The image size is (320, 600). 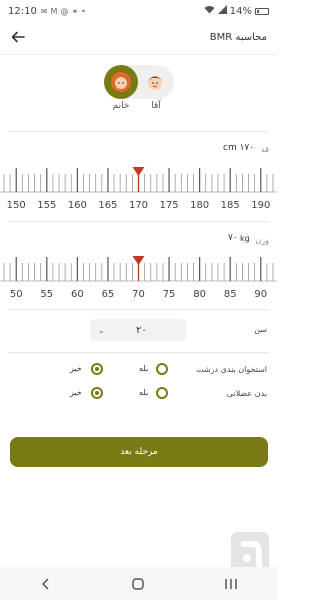 I want to click on gender-male-option, so click(x=155, y=82).